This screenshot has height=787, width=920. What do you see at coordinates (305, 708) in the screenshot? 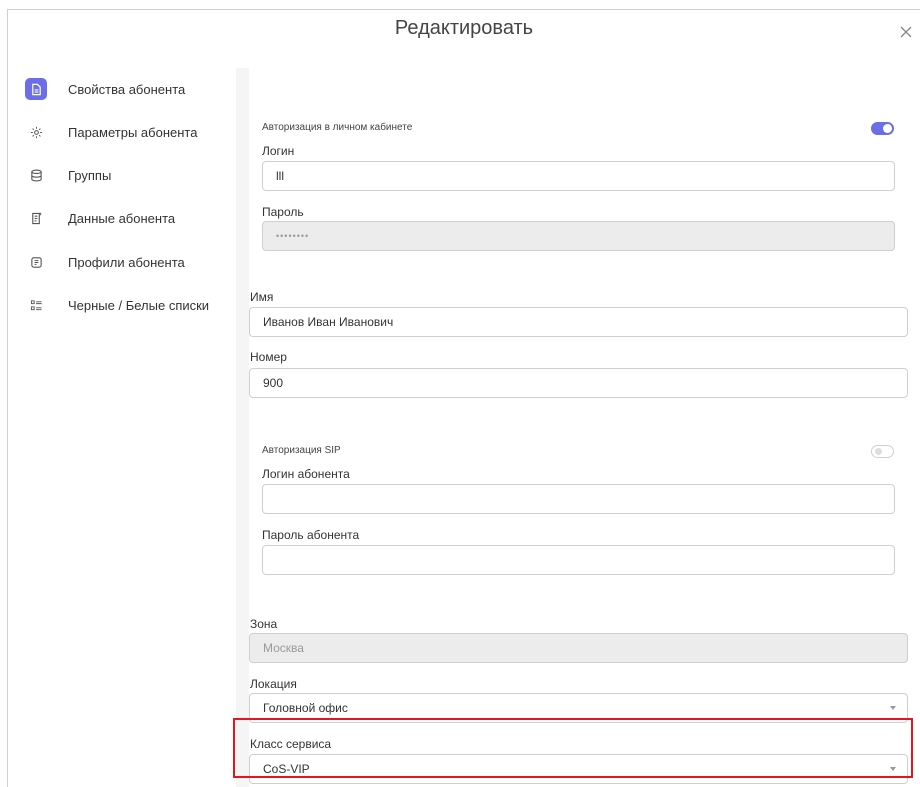
I see `location-value: Головной офис` at bounding box center [305, 708].